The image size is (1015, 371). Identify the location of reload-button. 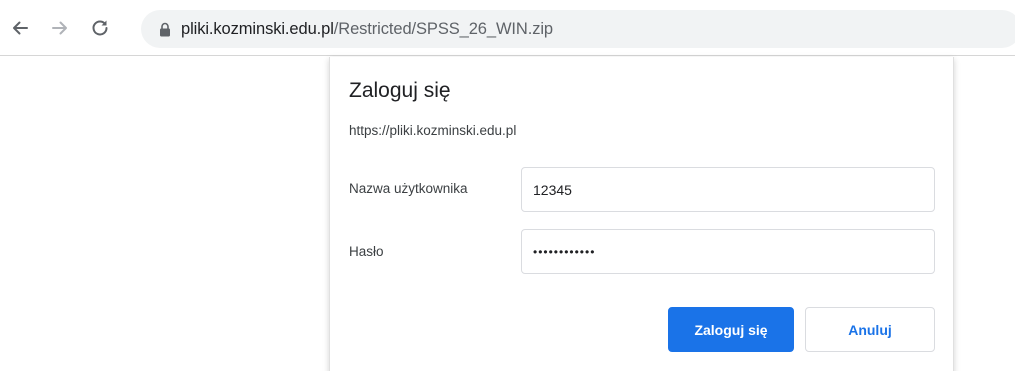
(100, 28).